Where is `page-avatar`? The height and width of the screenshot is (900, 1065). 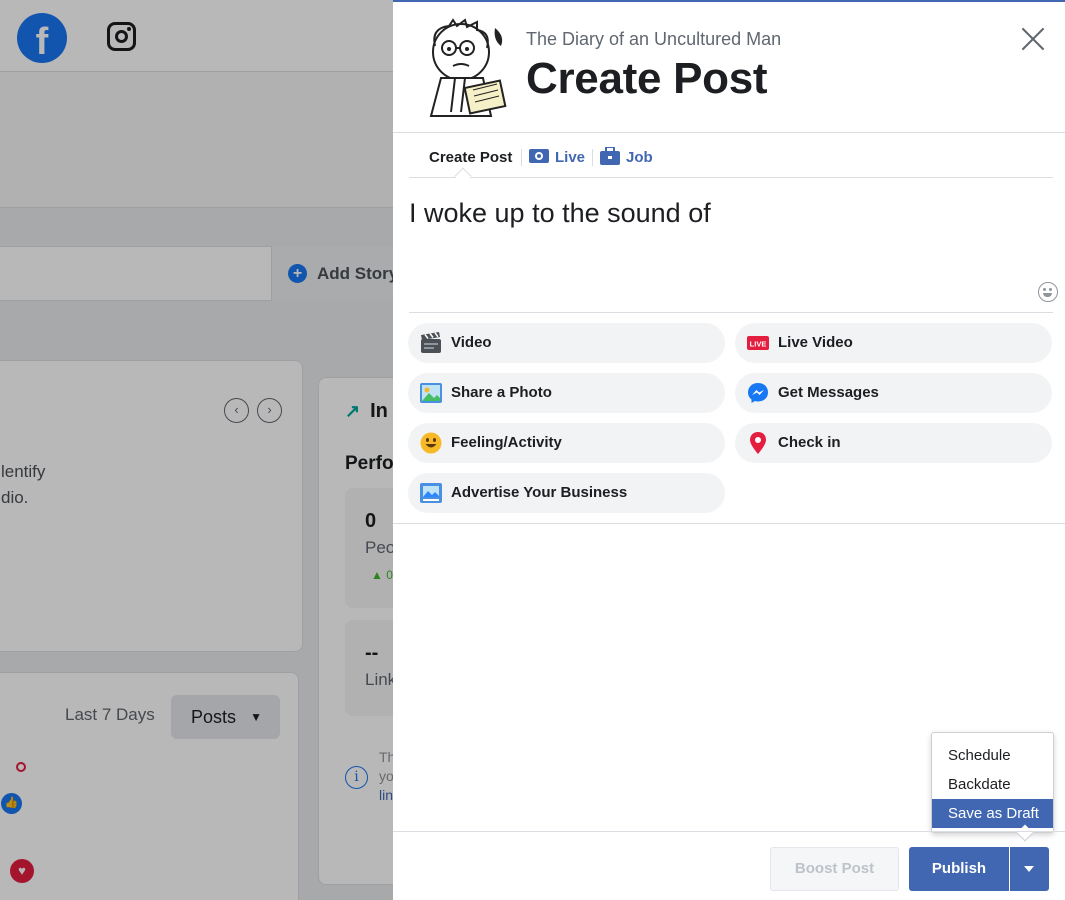
page-avatar is located at coordinates (468, 67).